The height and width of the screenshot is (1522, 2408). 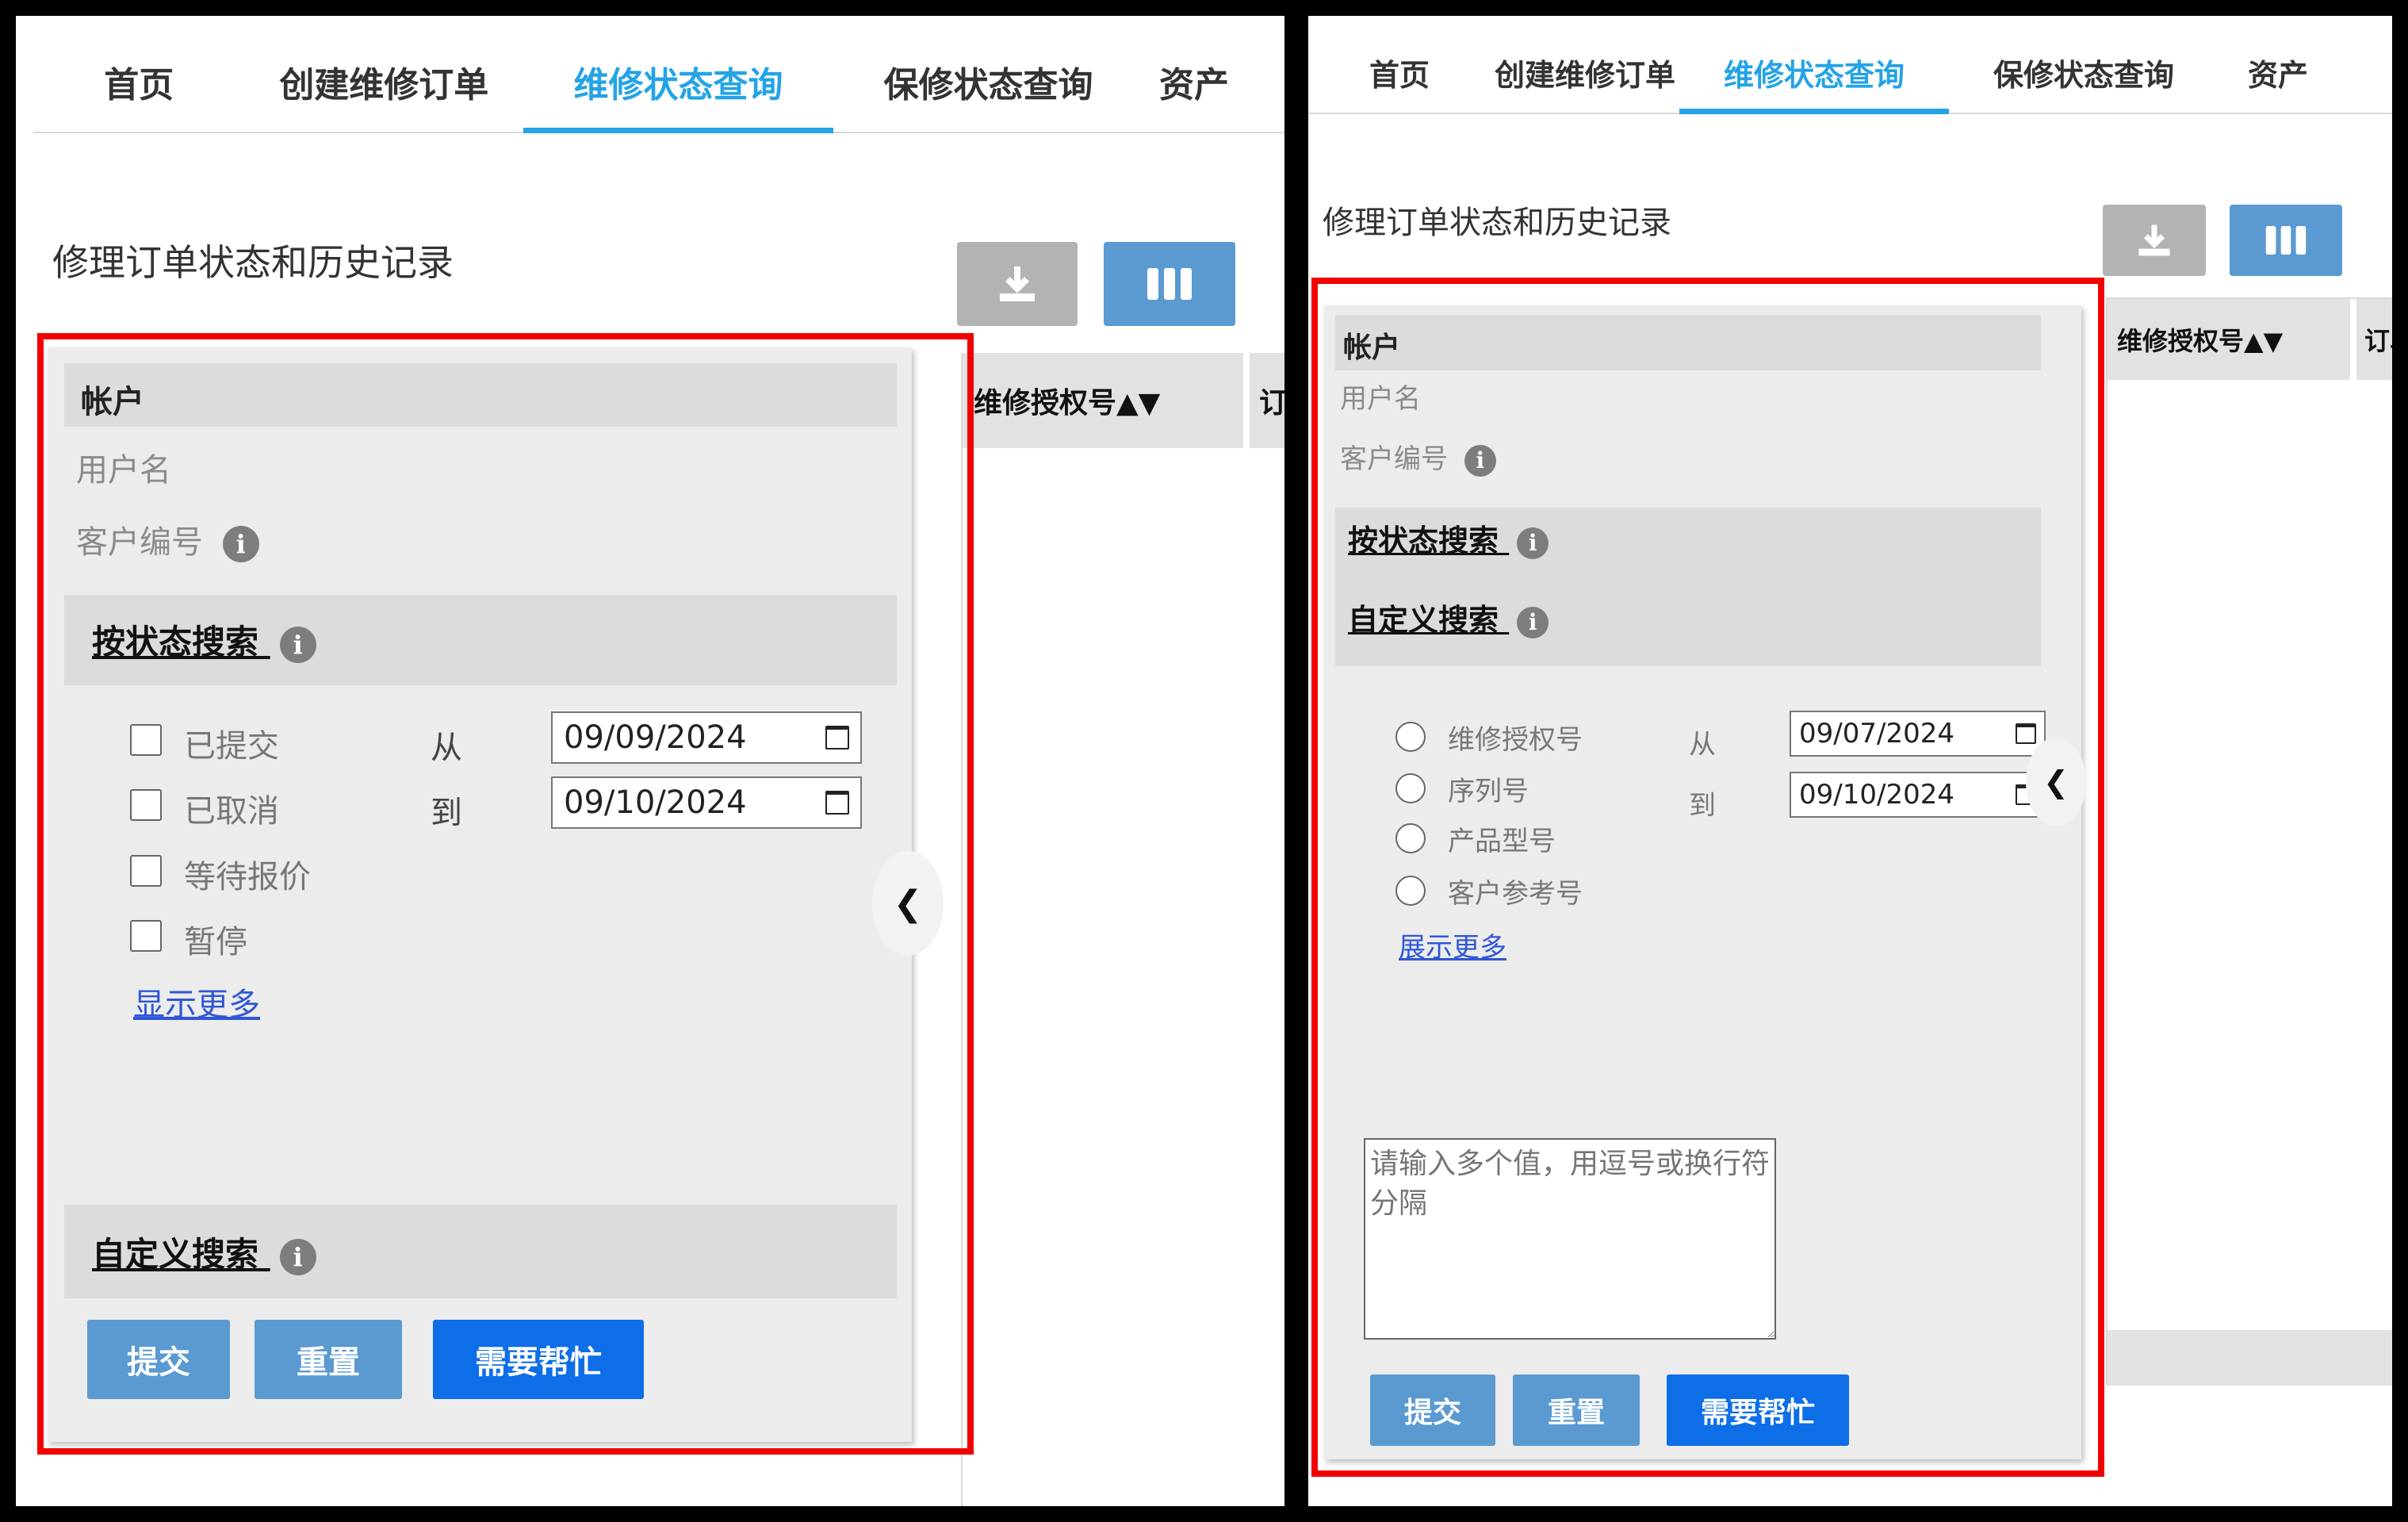 I want to click on search-type-label-model: 产品型号, so click(x=1502, y=841).